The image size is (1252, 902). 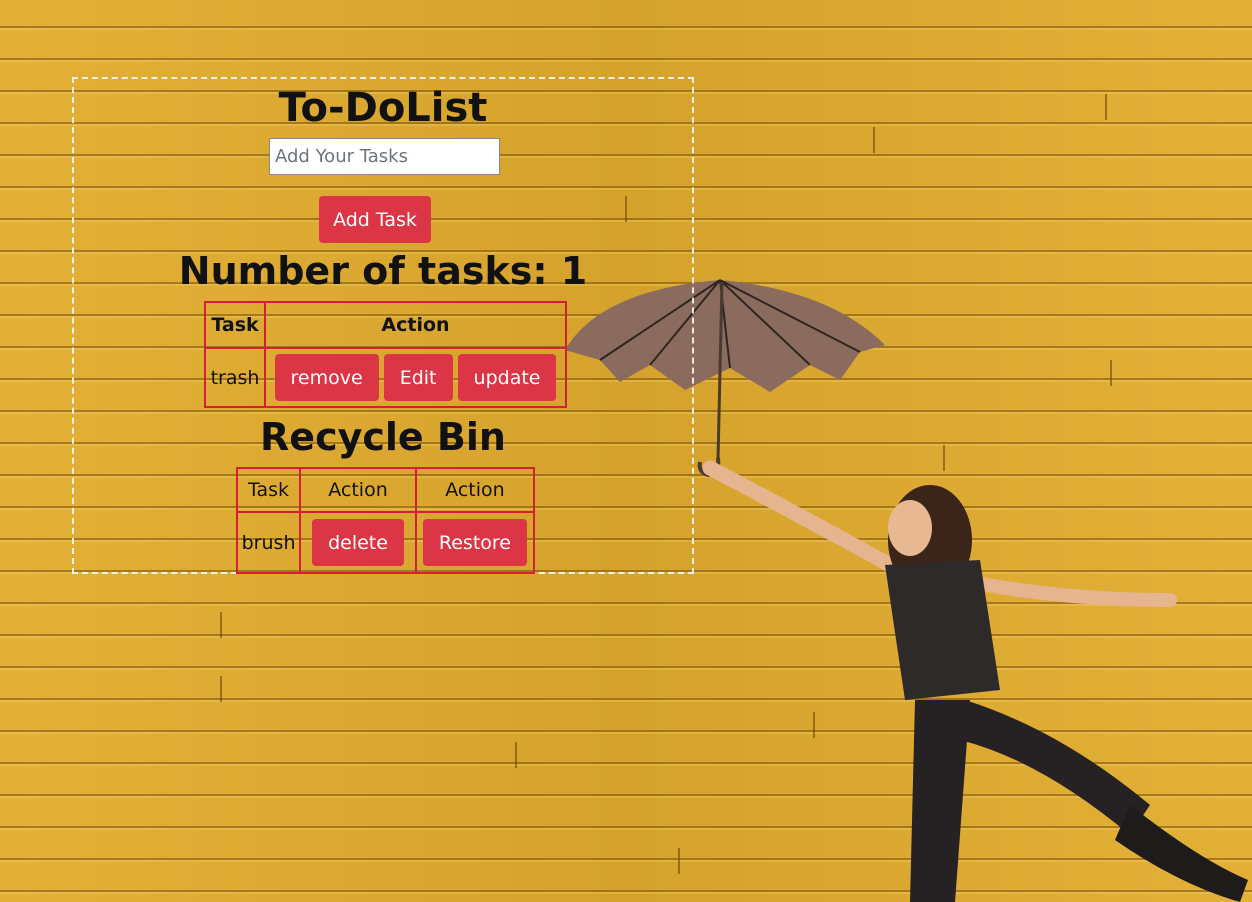 What do you see at coordinates (383, 108) in the screenshot?
I see `app-title: To-DoList` at bounding box center [383, 108].